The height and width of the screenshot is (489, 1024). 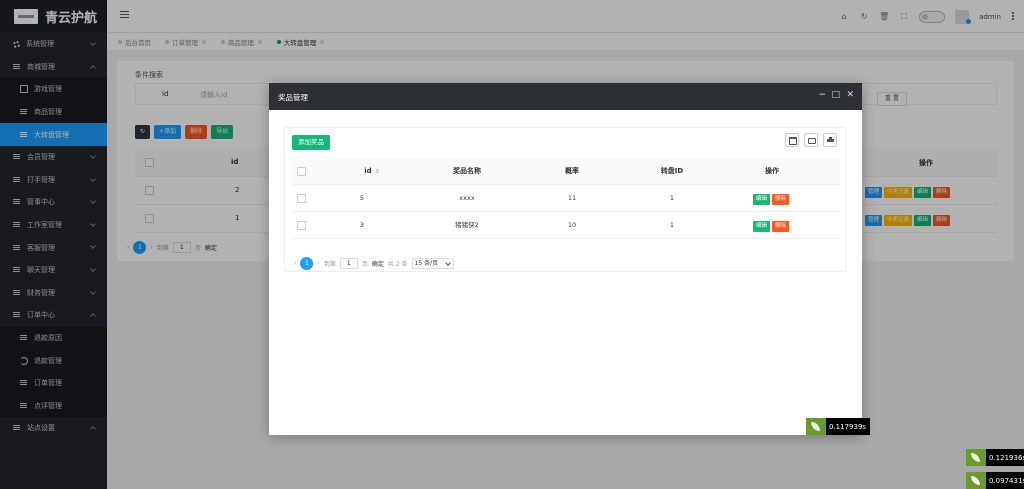 I want to click on cell-probability: 10, so click(x=572, y=225).